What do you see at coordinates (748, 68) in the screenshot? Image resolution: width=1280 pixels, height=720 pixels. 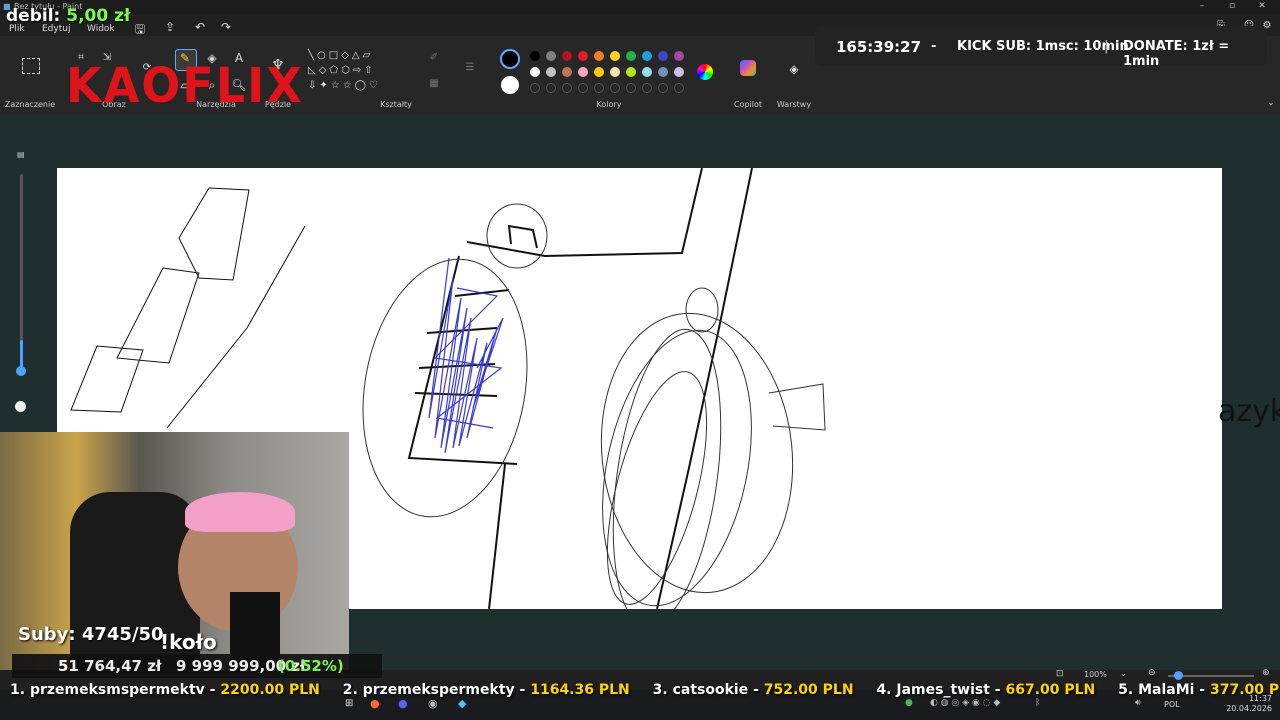 I see `copilot-icon` at bounding box center [748, 68].